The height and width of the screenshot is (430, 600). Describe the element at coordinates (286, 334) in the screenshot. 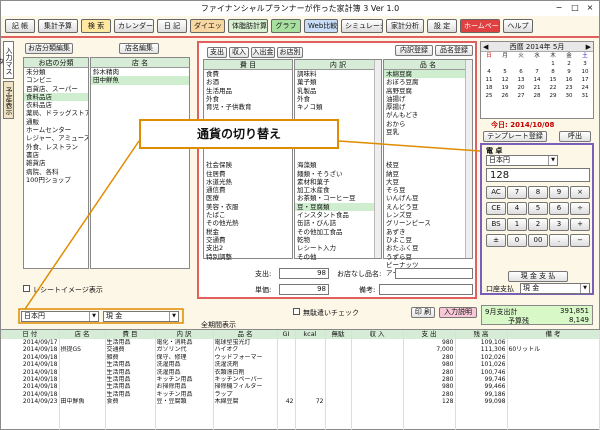

I see `ledger-column-header: GI` at that location.